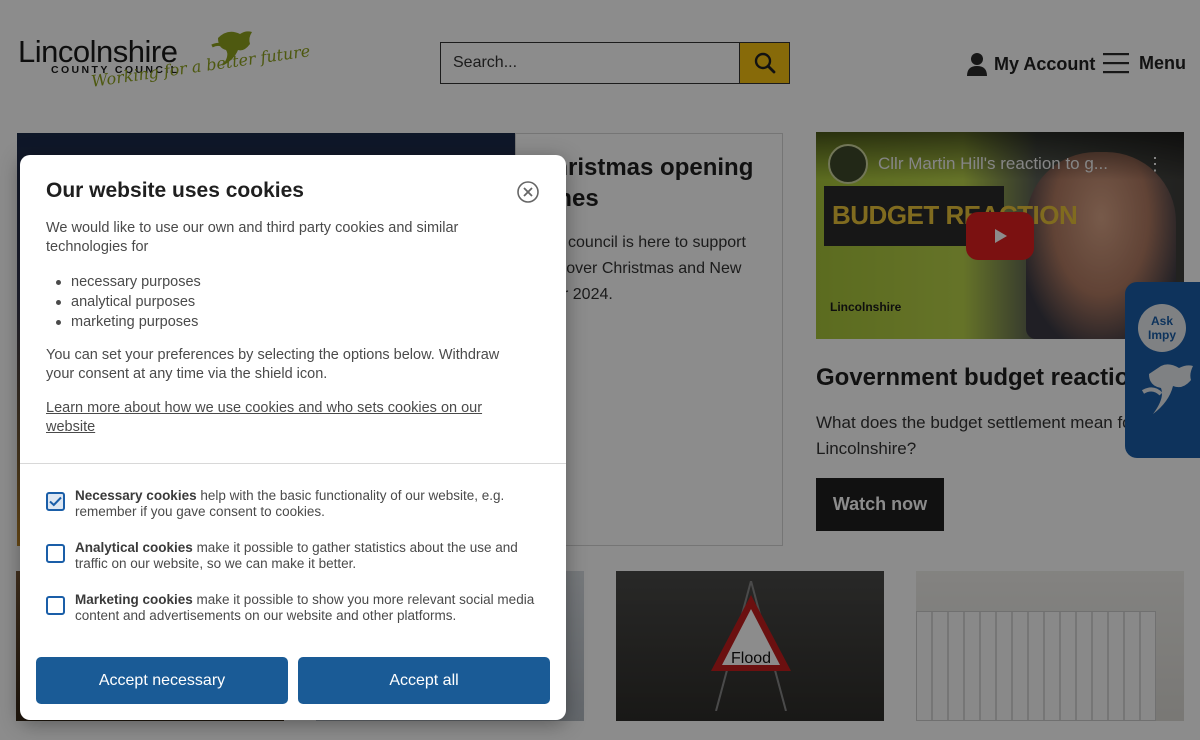  Describe the element at coordinates (528, 192) in the screenshot. I see `close-icon` at that location.